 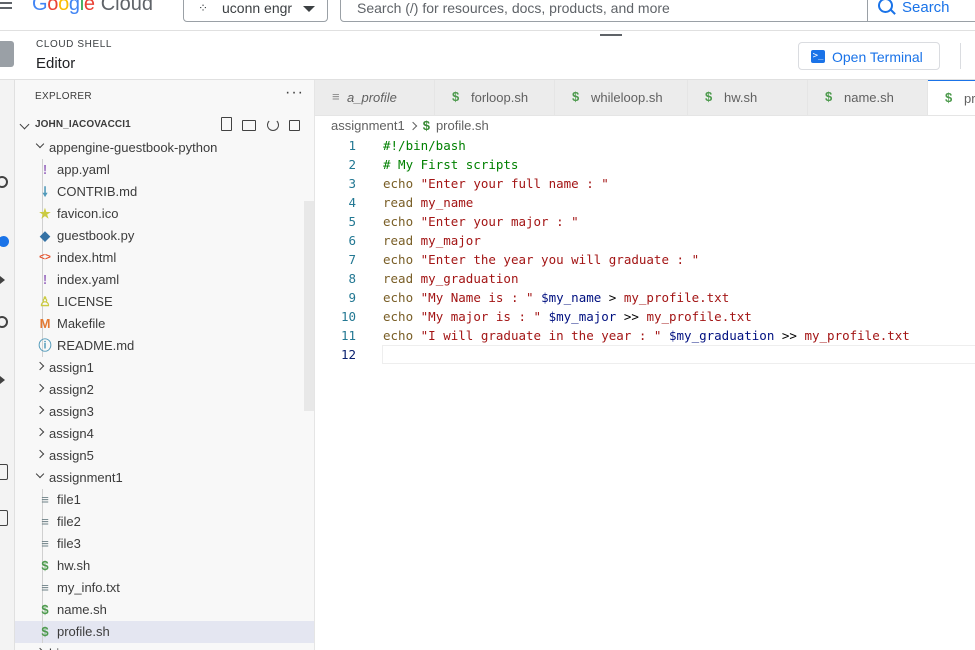 I want to click on file-label: Makefile, so click(x=81, y=323).